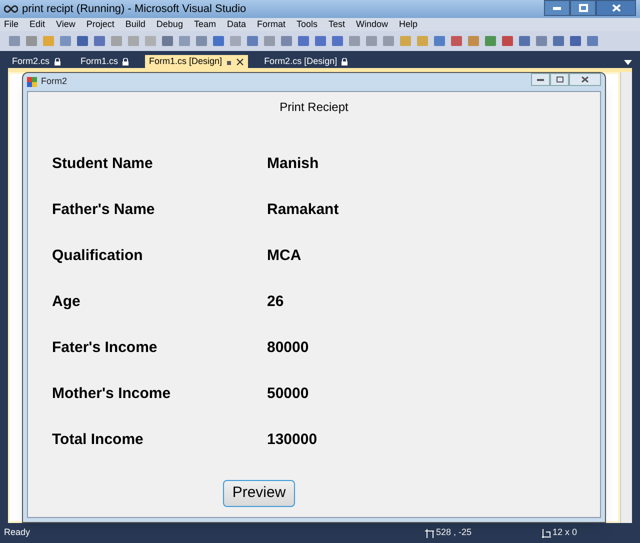 This screenshot has height=543, width=640. I want to click on form-icon, so click(32, 82).